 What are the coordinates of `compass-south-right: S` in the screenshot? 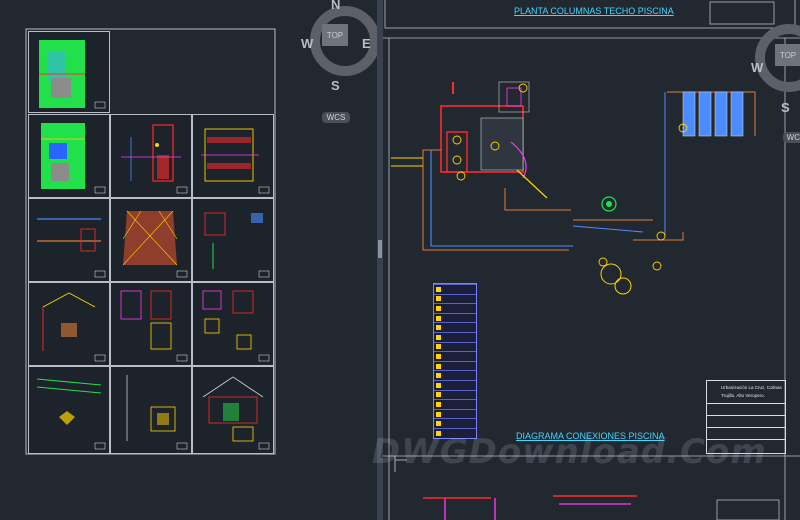 It's located at (785, 107).